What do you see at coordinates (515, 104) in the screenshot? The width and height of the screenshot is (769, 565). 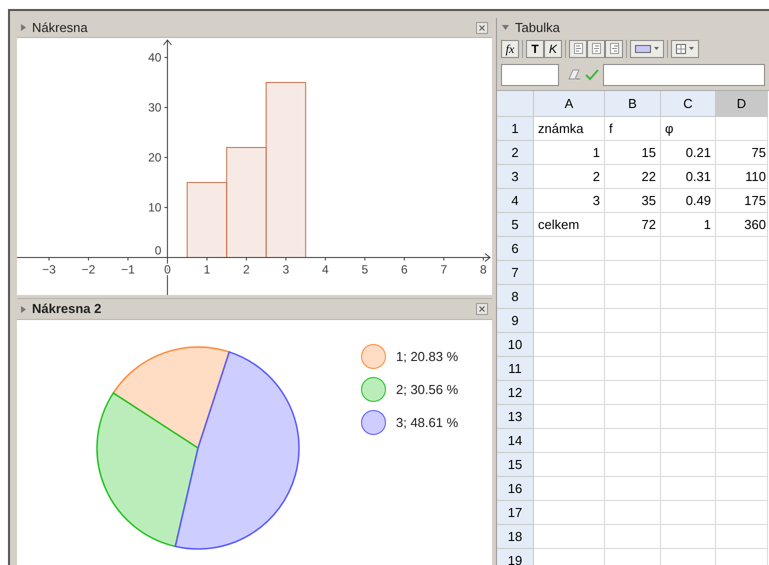 I see `corner-cell` at bounding box center [515, 104].